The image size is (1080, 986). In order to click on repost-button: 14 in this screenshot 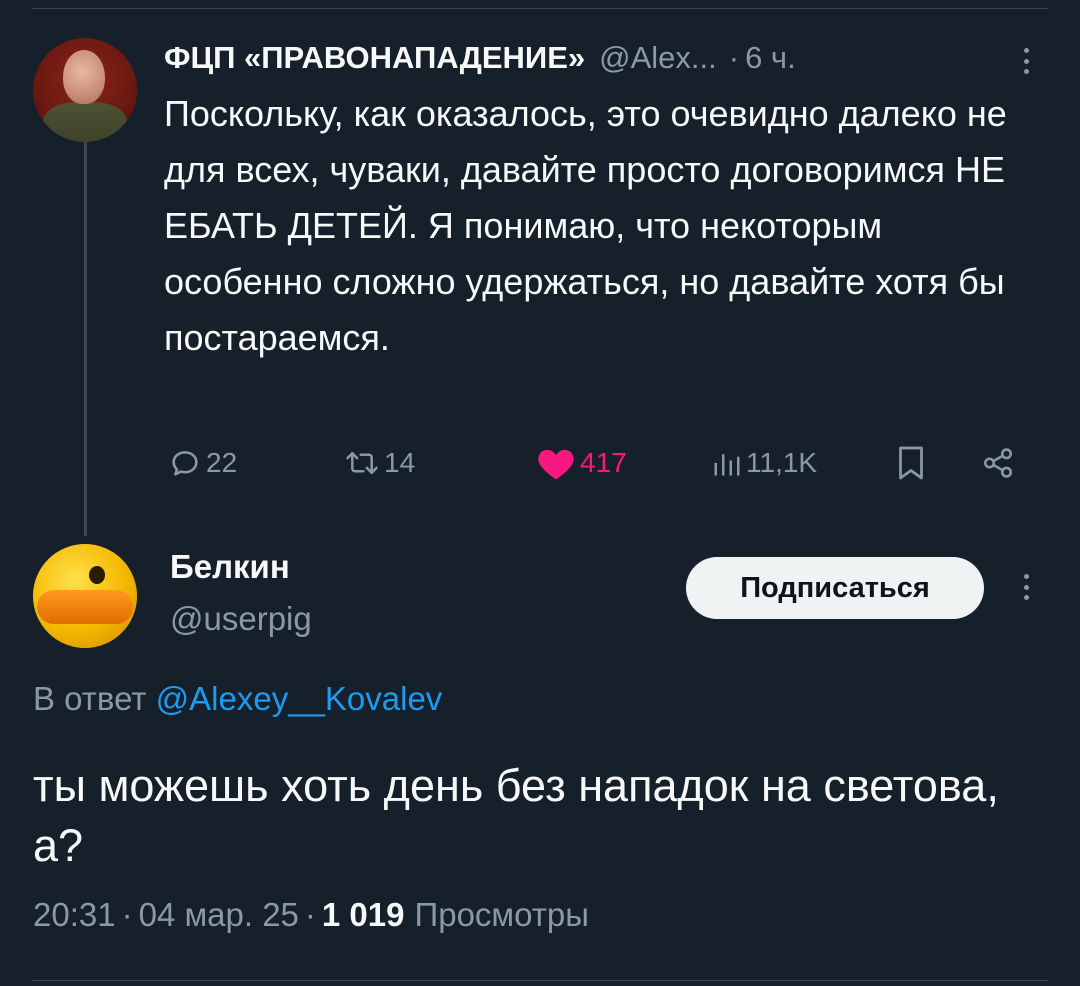, I will do `click(379, 463)`.